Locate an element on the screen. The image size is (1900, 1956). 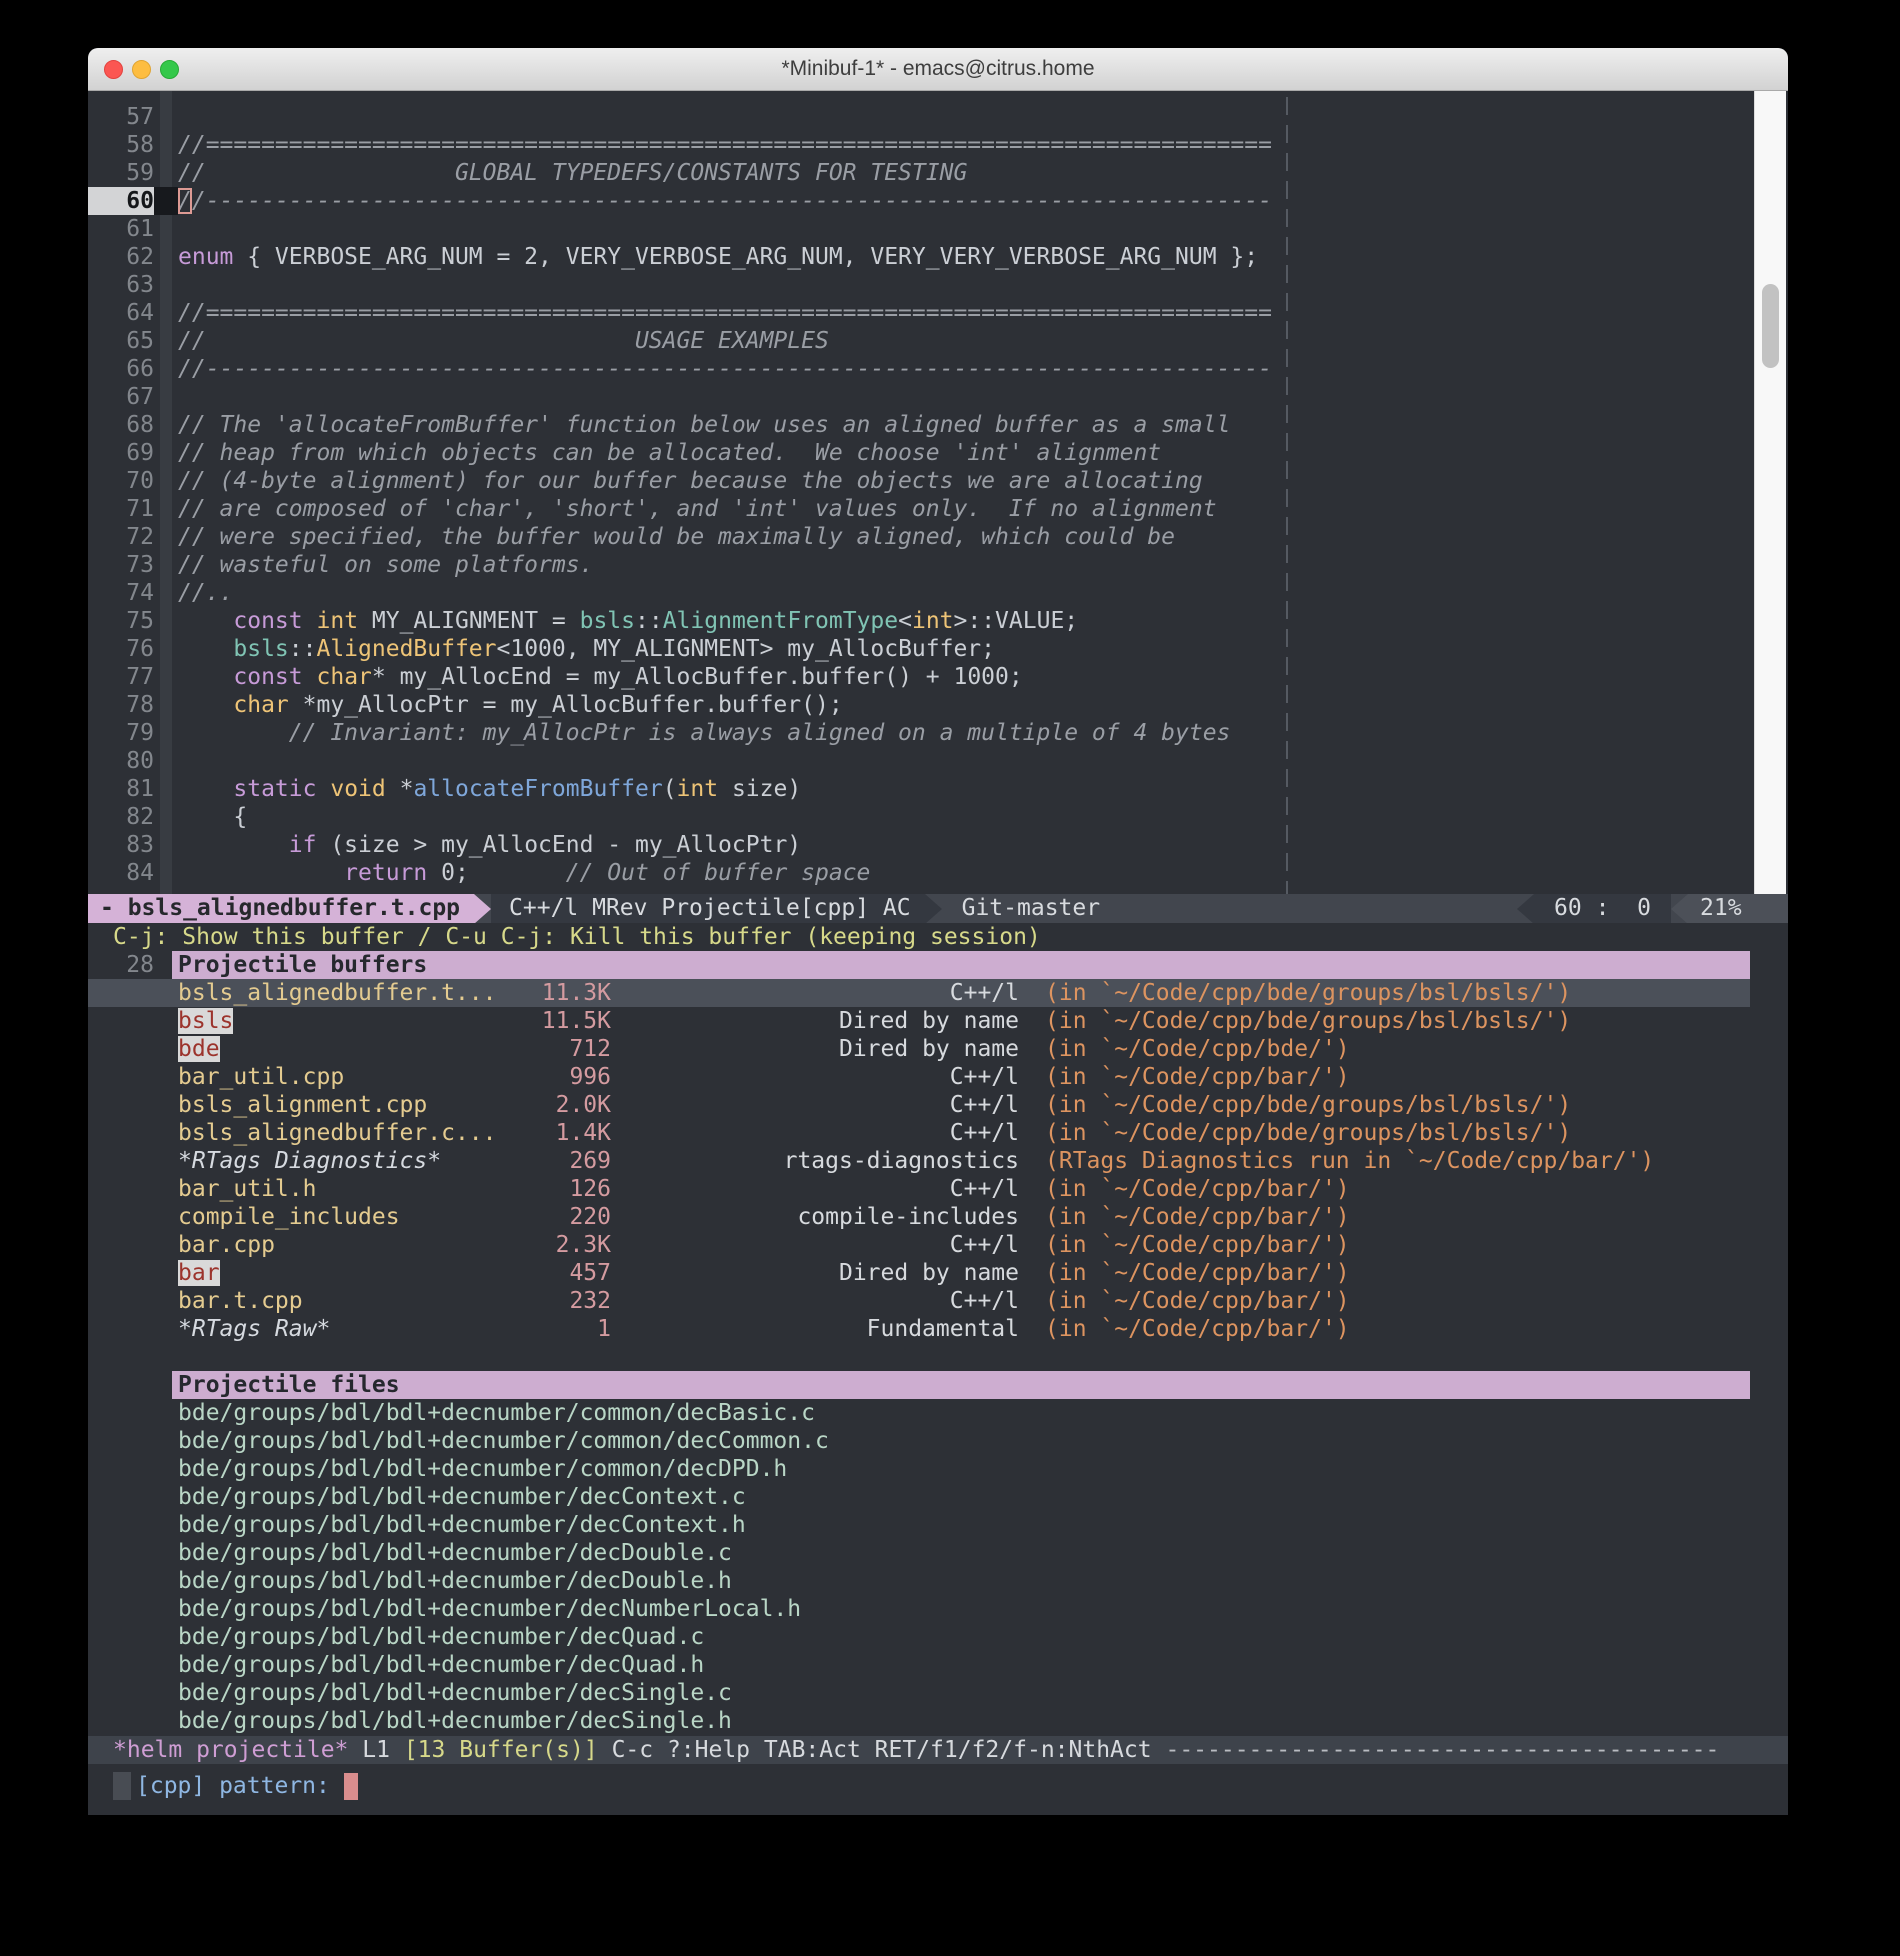
line-number: 79 is located at coordinates (140, 733).